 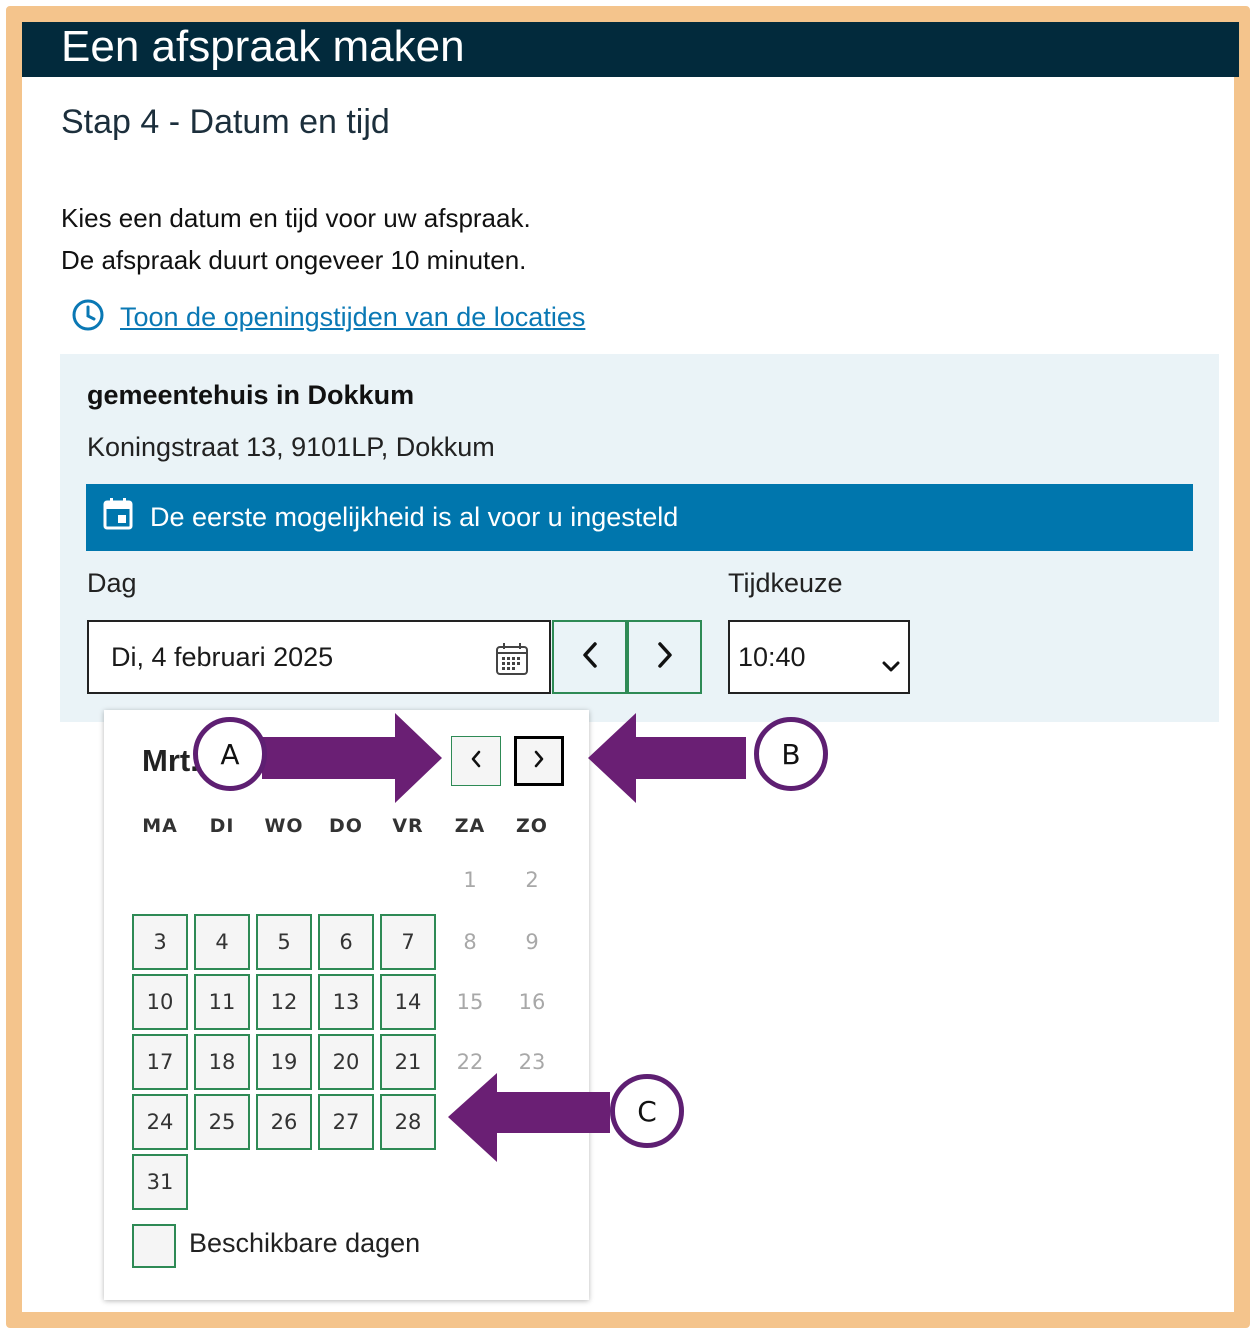 What do you see at coordinates (529, 1117) in the screenshot?
I see `annotation-arrow-c` at bounding box center [529, 1117].